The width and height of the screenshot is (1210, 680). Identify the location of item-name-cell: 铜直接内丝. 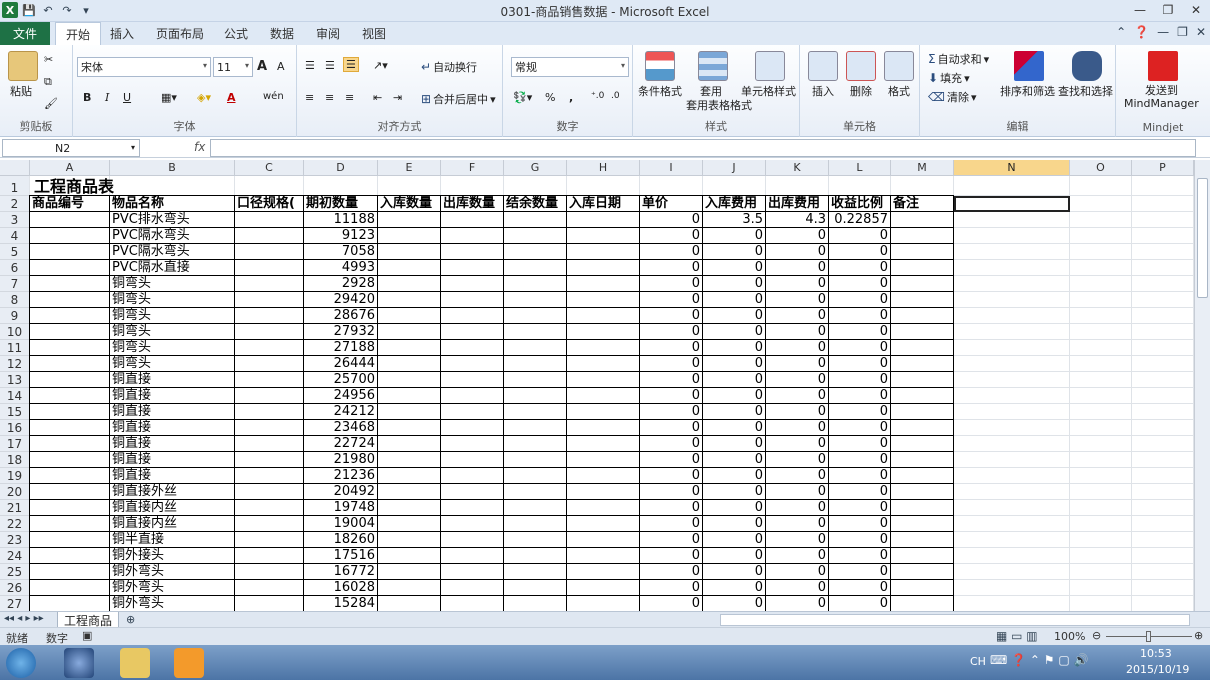
(172, 508).